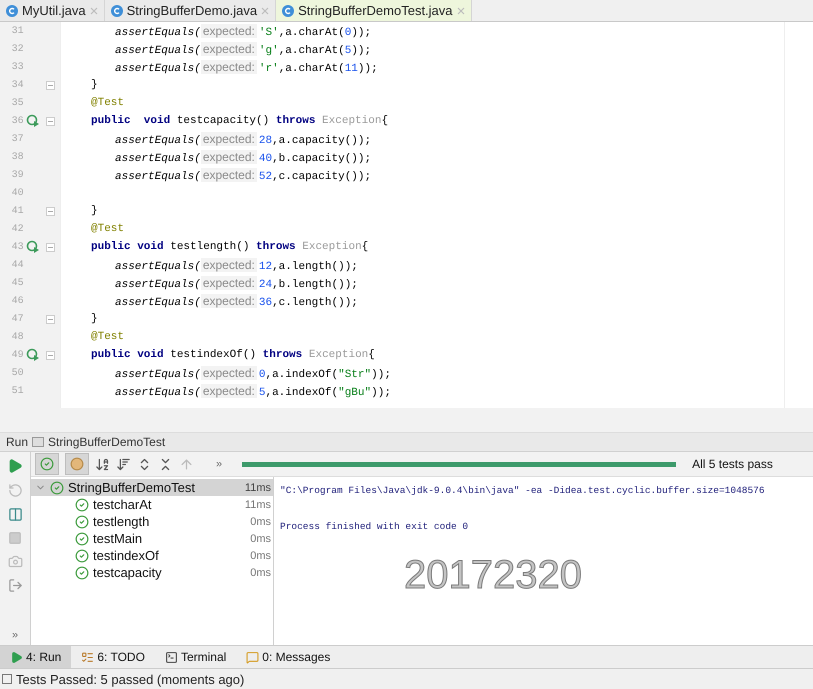 This screenshot has width=813, height=689. I want to click on line-number: 41, so click(17, 211).